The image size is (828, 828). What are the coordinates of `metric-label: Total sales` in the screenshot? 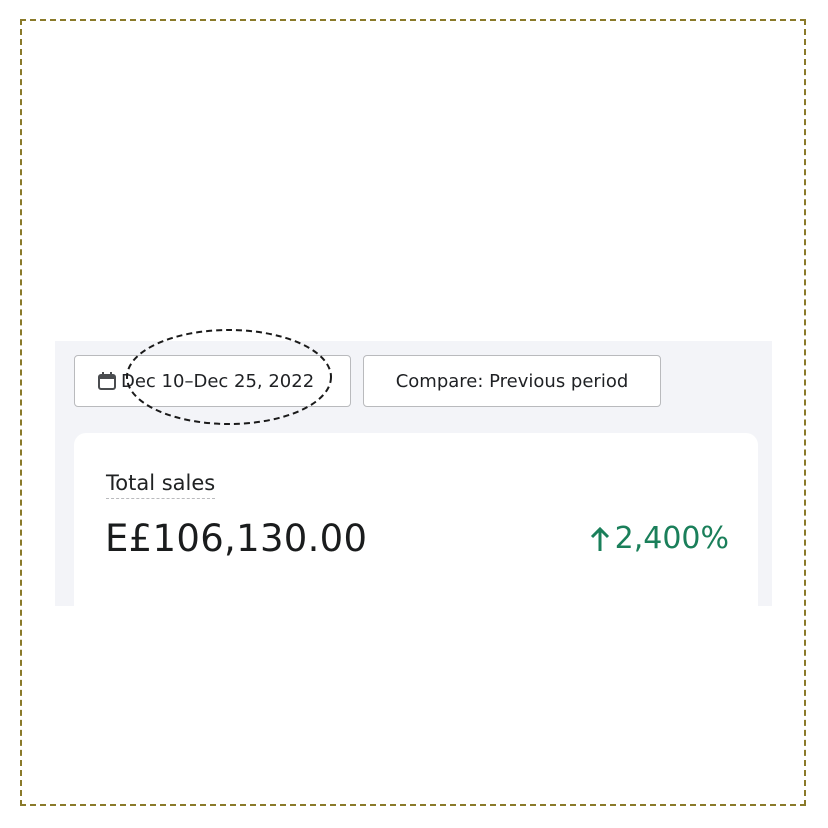 It's located at (161, 485).